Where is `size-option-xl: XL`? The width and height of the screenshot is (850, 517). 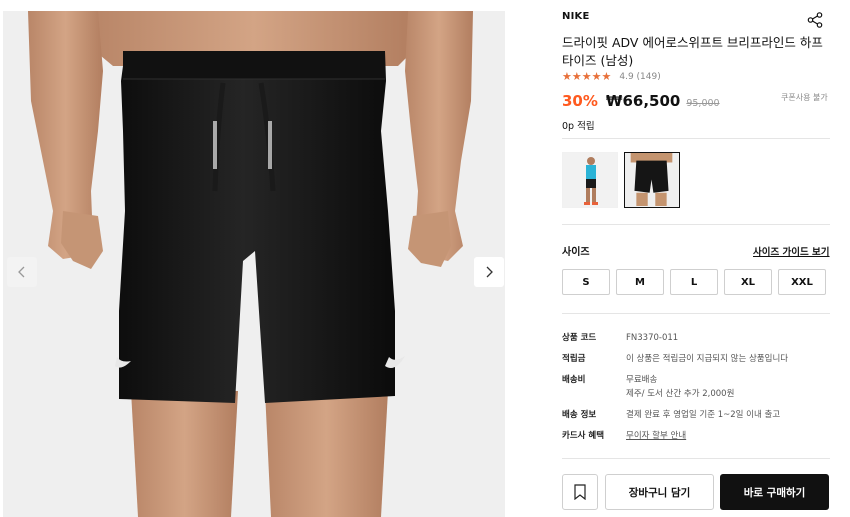 size-option-xl: XL is located at coordinates (748, 282).